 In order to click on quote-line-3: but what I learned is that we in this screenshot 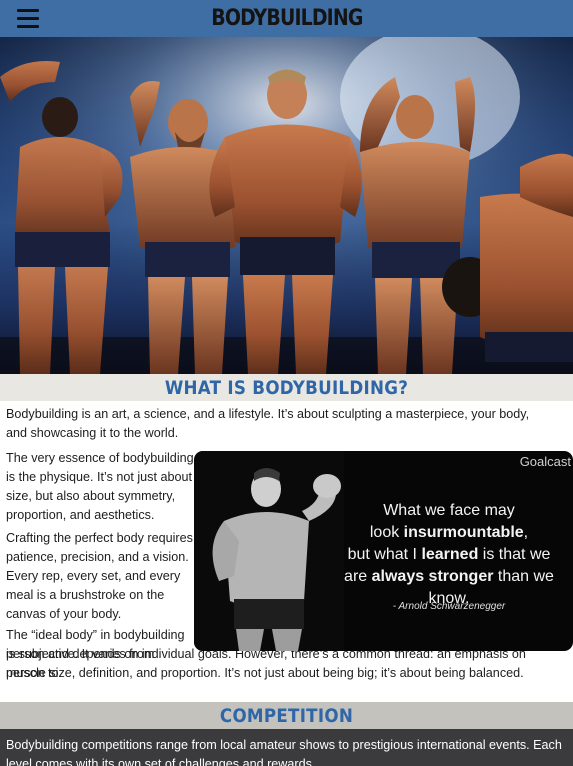, I will do `click(449, 554)`.